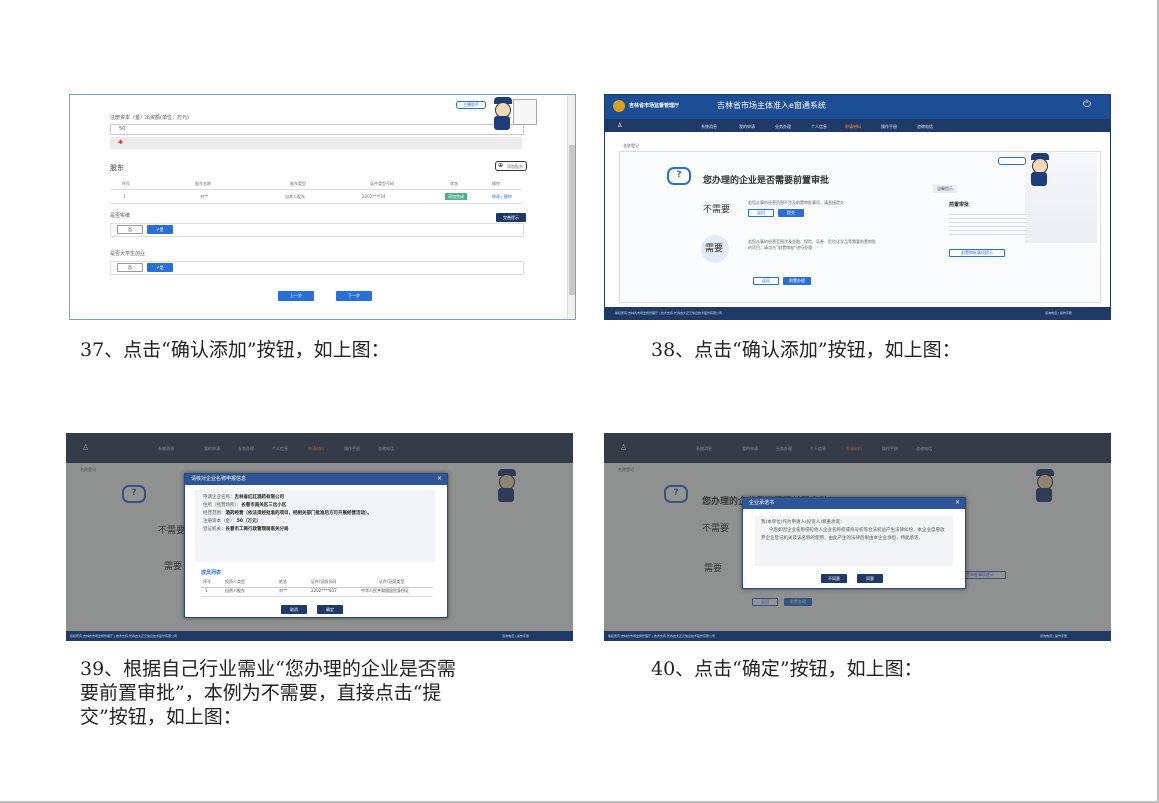  I want to click on power-icon: ⏻, so click(1087, 104).